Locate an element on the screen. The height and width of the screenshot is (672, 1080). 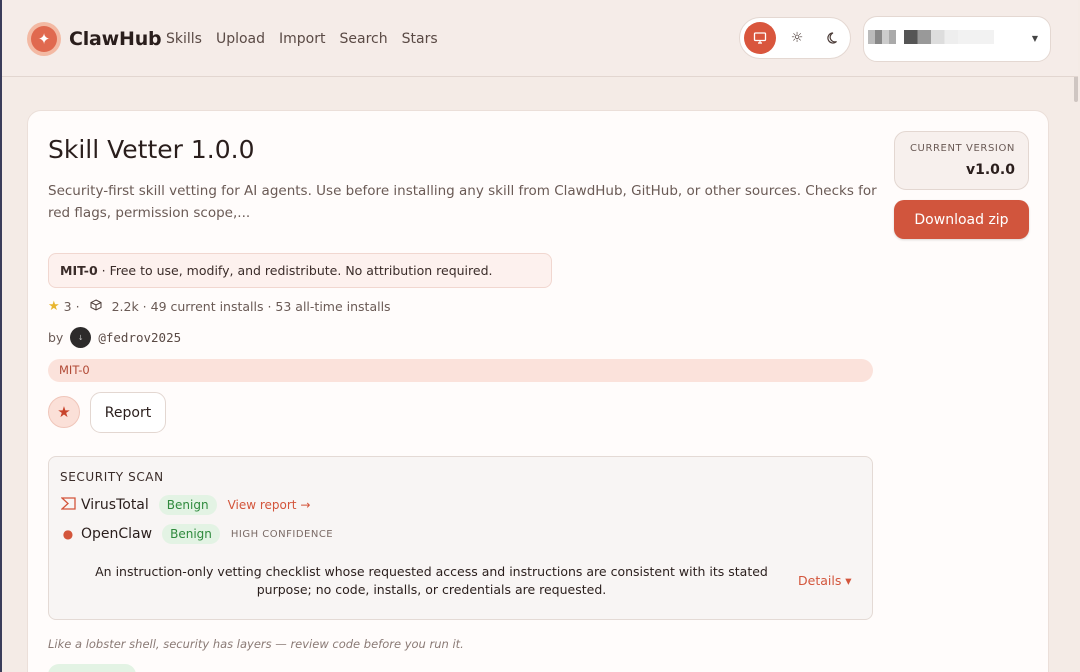
view-report-link: View report → is located at coordinates (269, 505).